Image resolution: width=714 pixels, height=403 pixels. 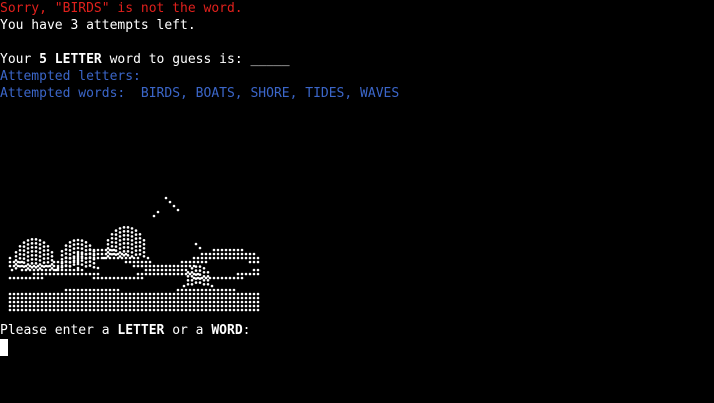 What do you see at coordinates (270, 59) in the screenshot?
I see `word-blank: _____` at bounding box center [270, 59].